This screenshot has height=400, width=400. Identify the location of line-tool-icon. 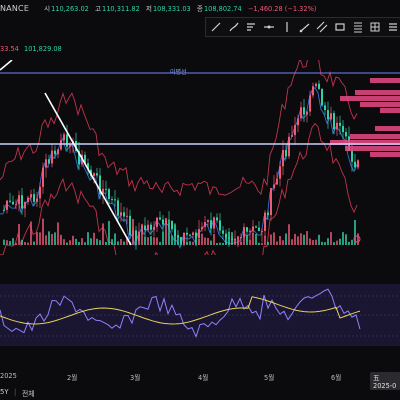
(216, 27).